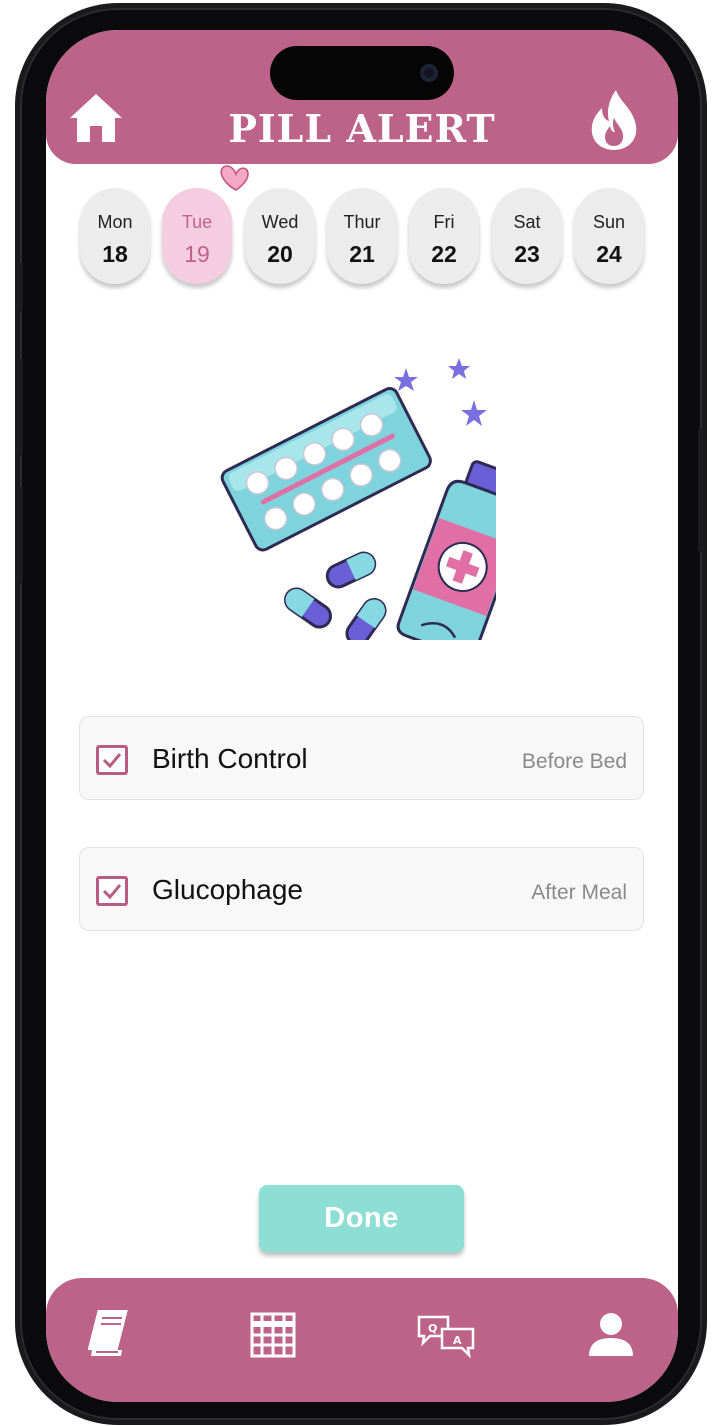 The image size is (718, 1426). I want to click on day-name: Sun, so click(609, 222).